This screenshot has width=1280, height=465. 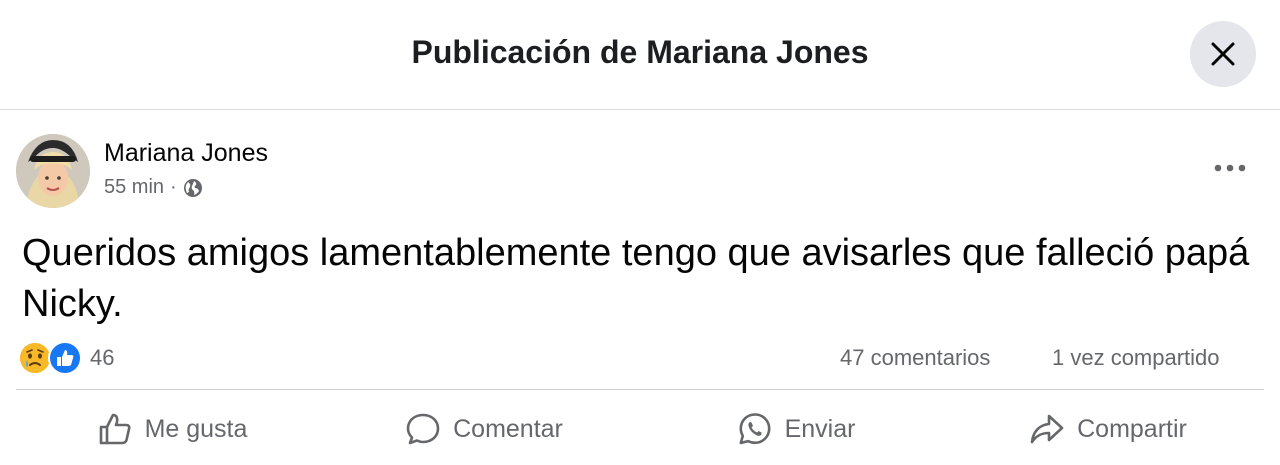 I want to click on more-options-button, so click(x=1230, y=168).